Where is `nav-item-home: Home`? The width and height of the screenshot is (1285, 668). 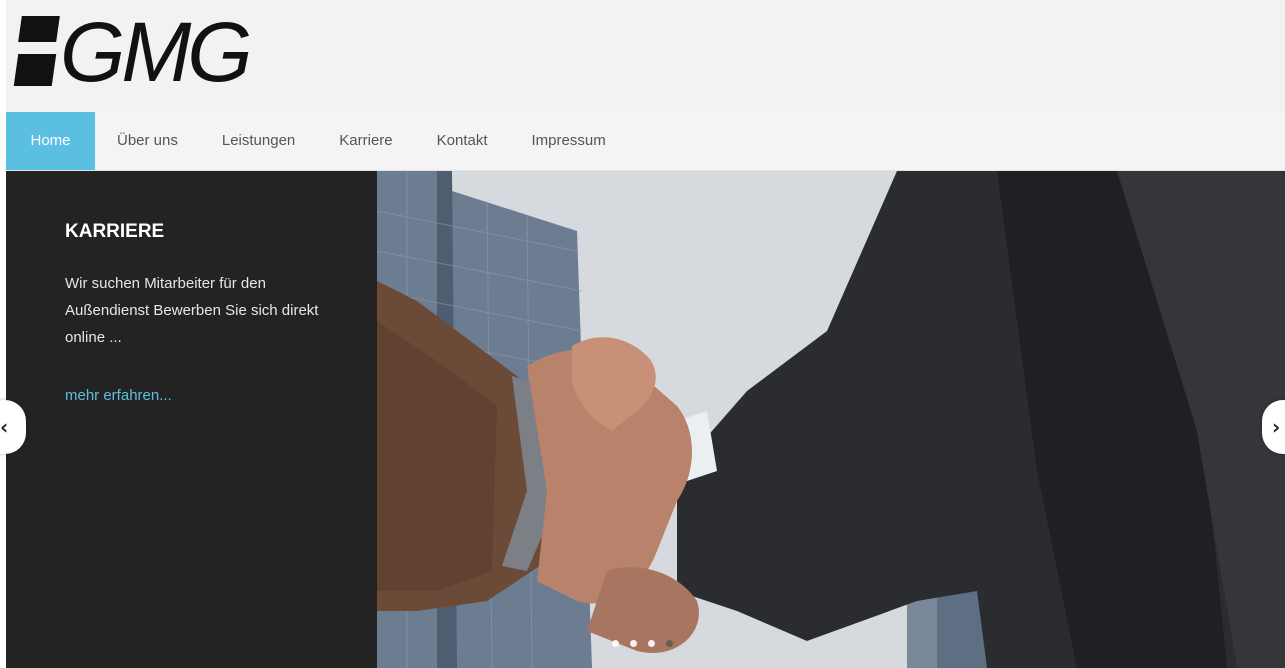
nav-item-home: Home is located at coordinates (50, 141).